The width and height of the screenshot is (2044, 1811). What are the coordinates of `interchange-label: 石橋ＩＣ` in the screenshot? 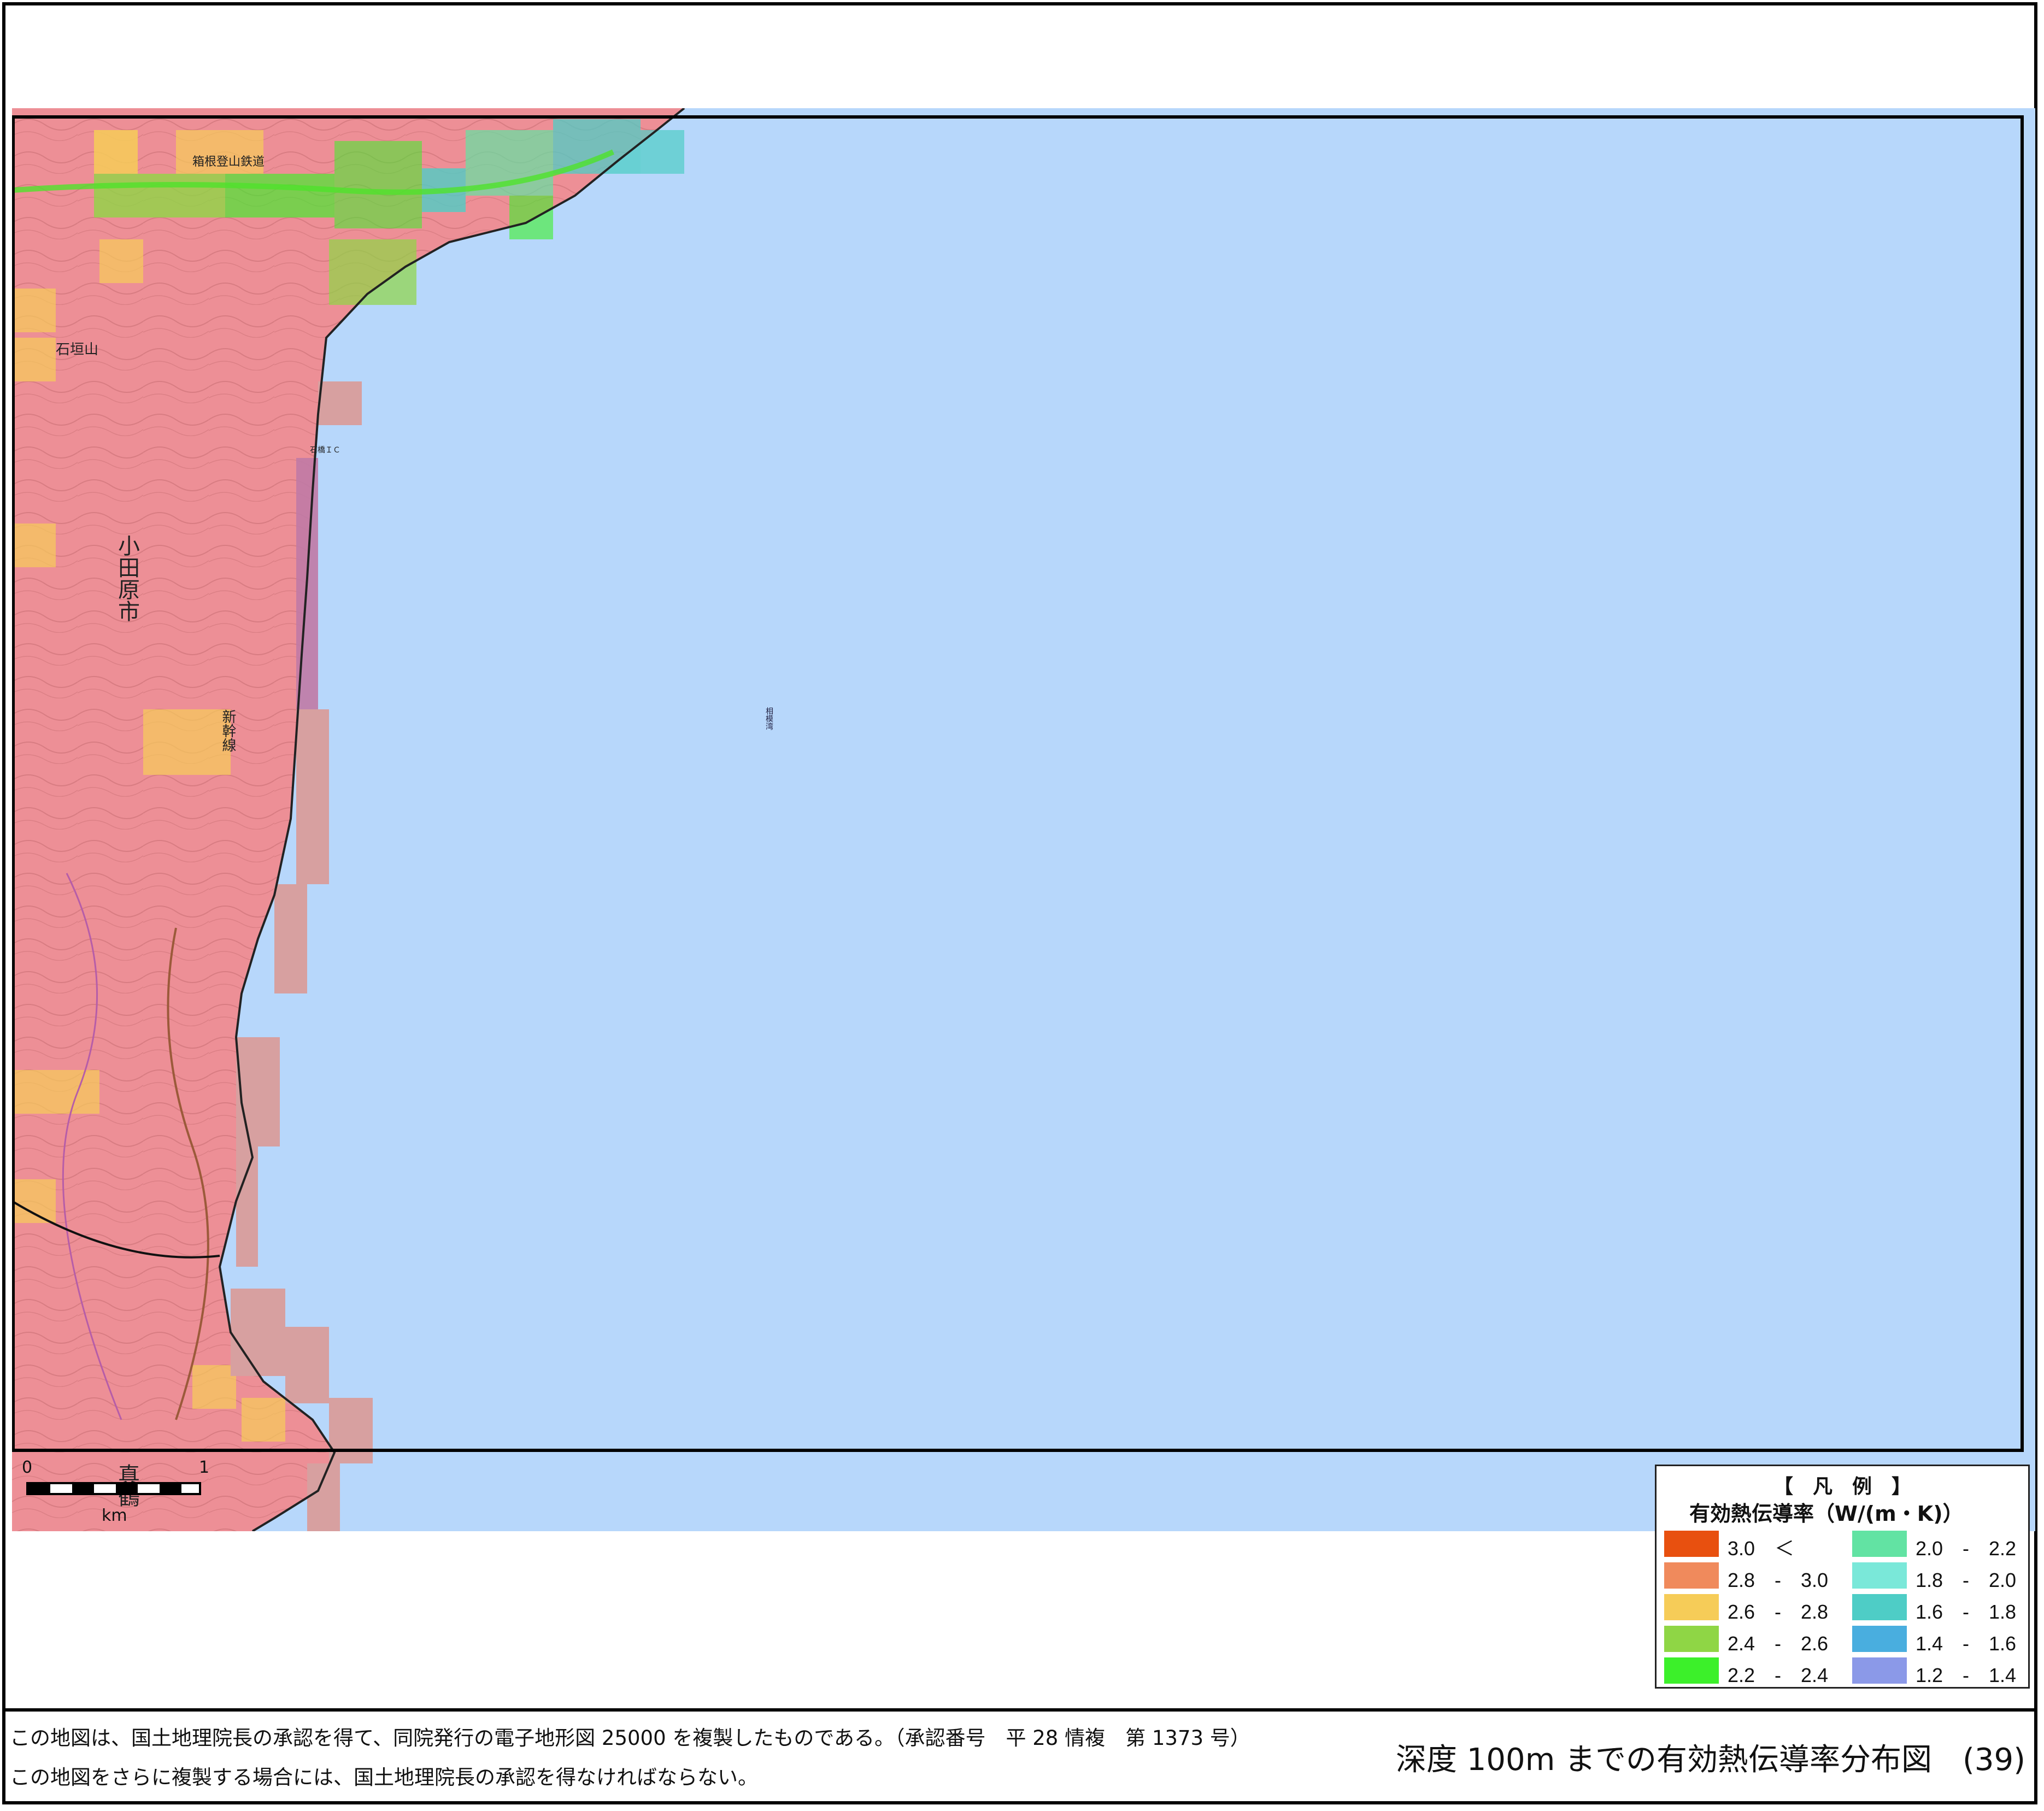 It's located at (325, 450).